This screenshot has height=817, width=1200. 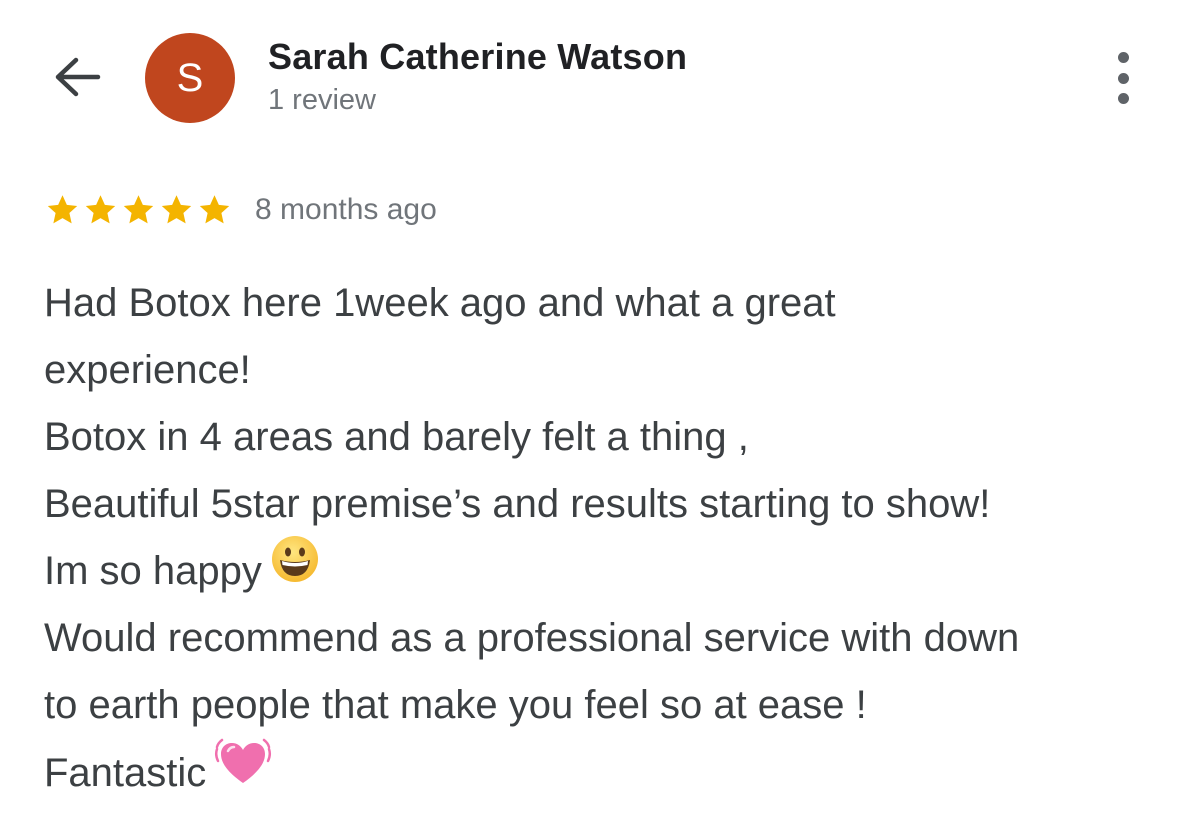 What do you see at coordinates (243, 771) in the screenshot?
I see `beating-heart-icon` at bounding box center [243, 771].